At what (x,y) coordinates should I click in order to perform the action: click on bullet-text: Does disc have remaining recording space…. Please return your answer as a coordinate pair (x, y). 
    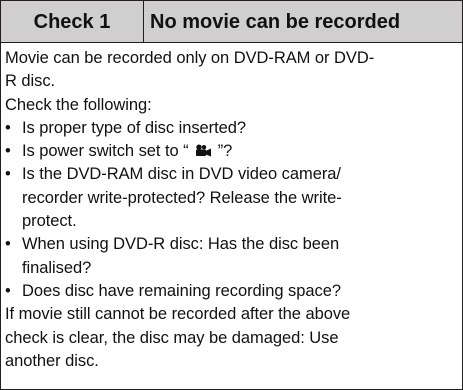
    Looking at the image, I should click on (181, 290).